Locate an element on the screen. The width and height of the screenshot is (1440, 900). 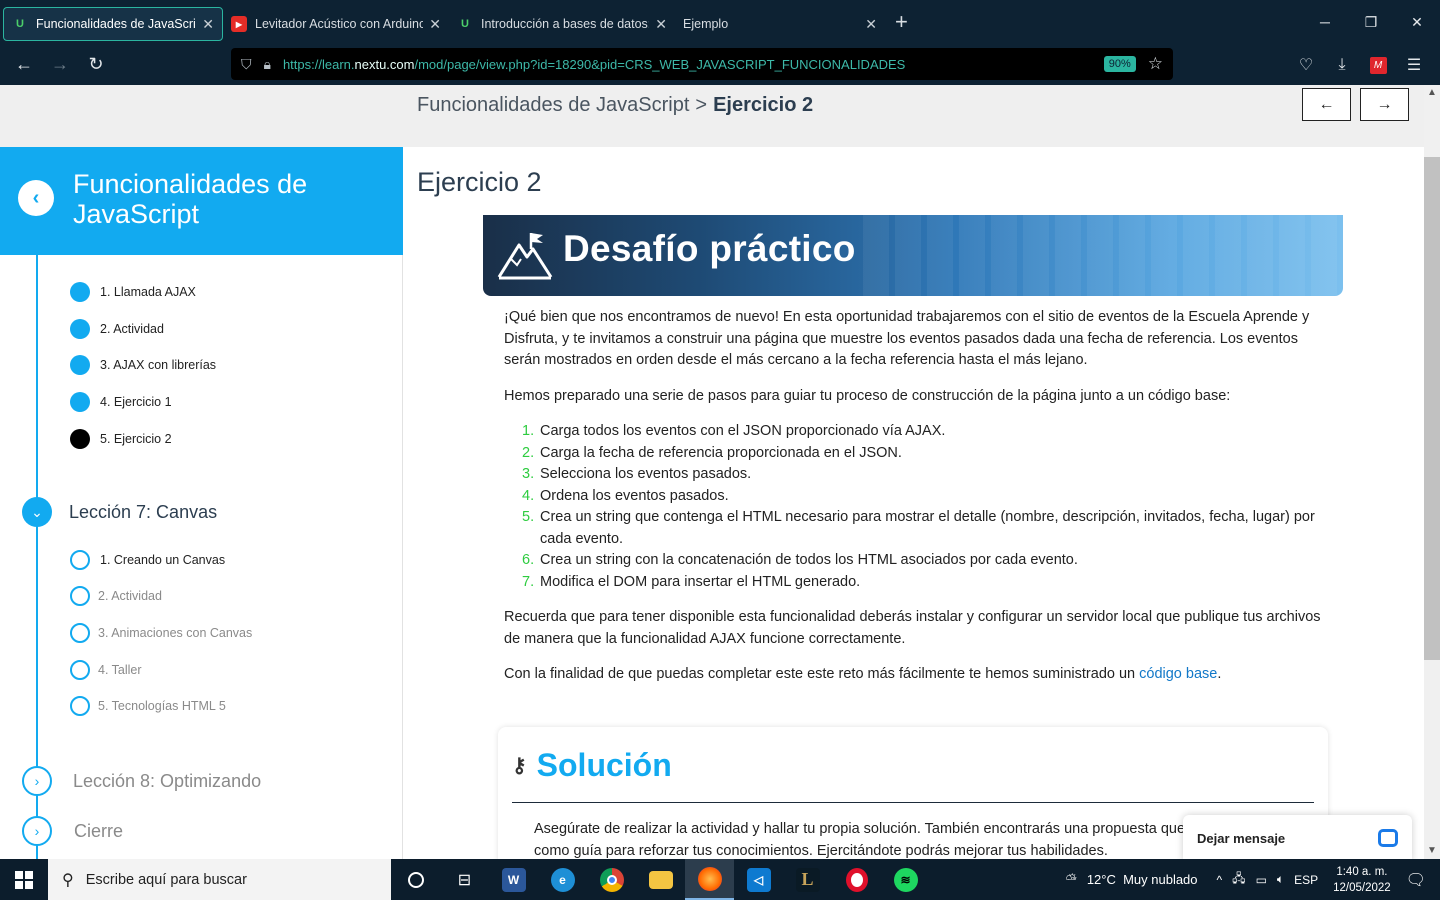
new-tab-button: + is located at coordinates (901, 22).